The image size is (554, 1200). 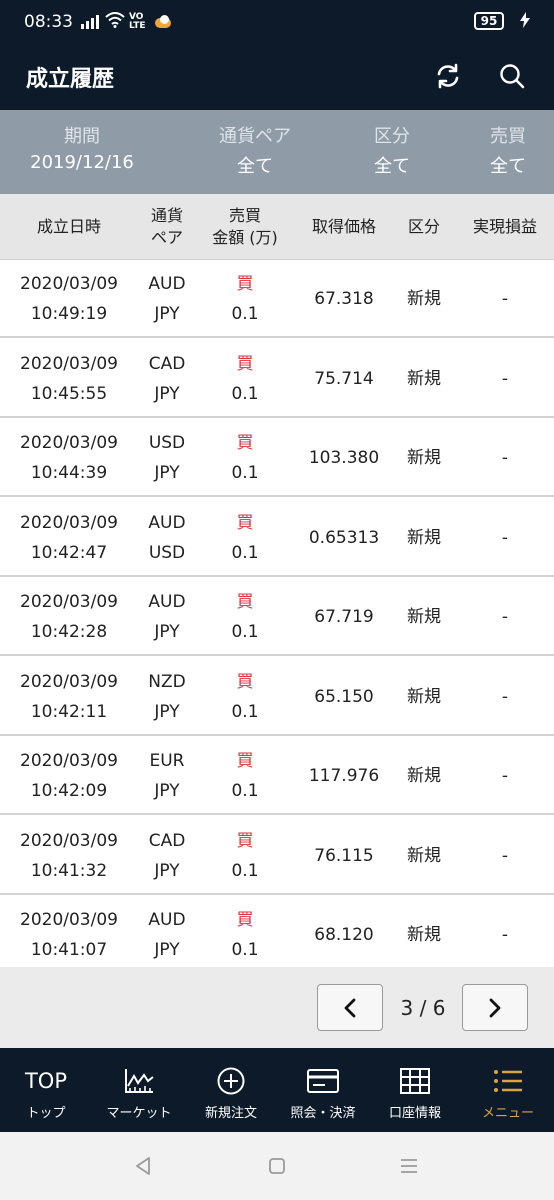 What do you see at coordinates (69, 950) in the screenshot?
I see `trade-time: 10:41:07` at bounding box center [69, 950].